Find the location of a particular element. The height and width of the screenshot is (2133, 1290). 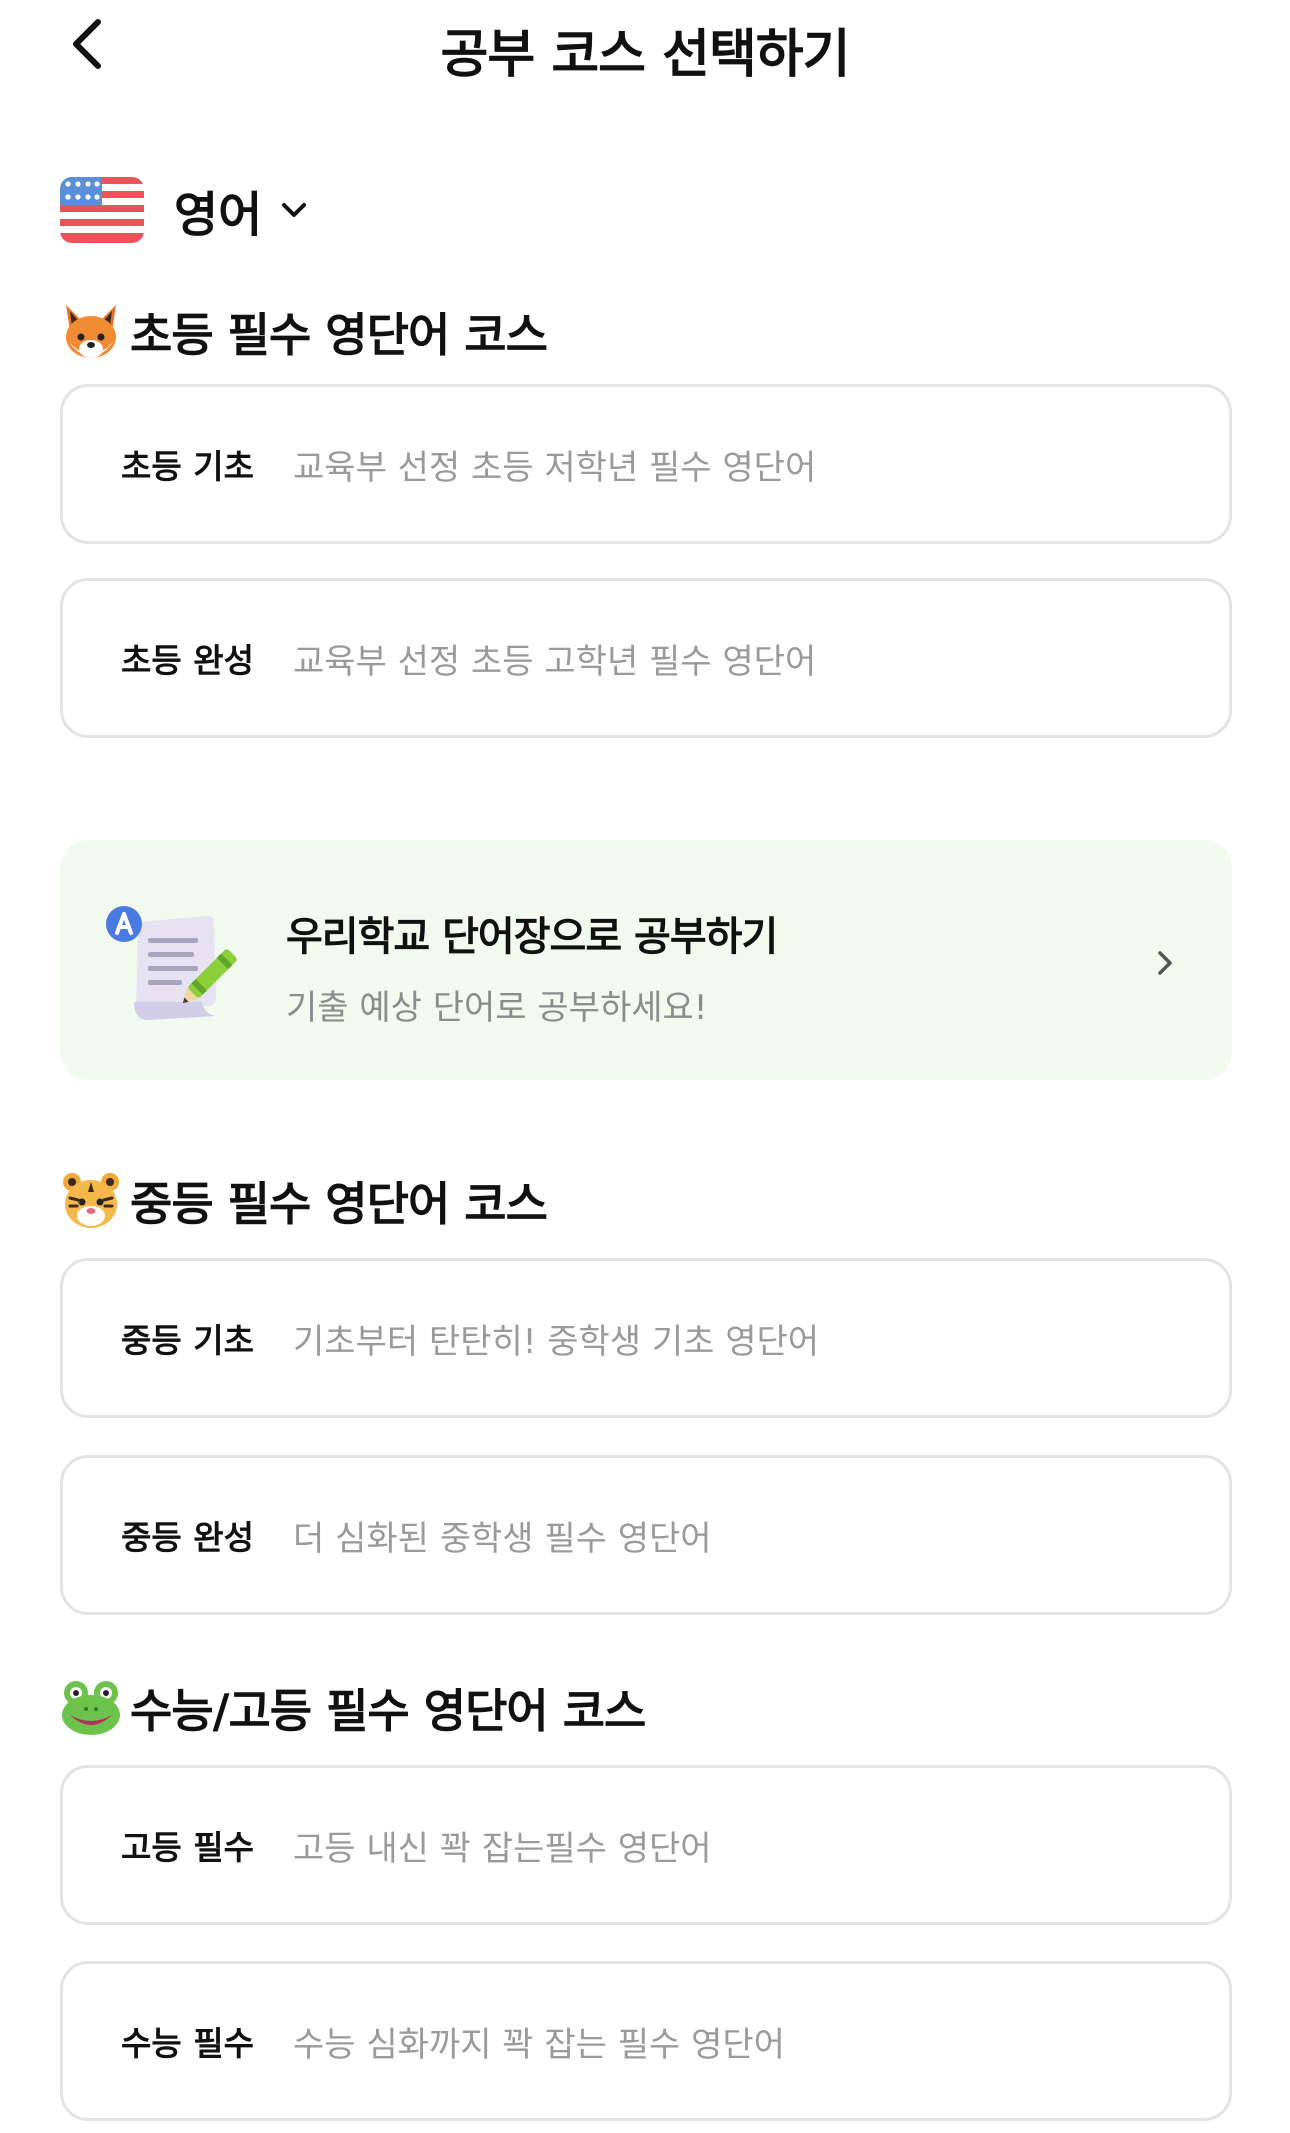

course-description: 교육부 선정 초등 고학년 필수 영단어 is located at coordinates (555, 661).